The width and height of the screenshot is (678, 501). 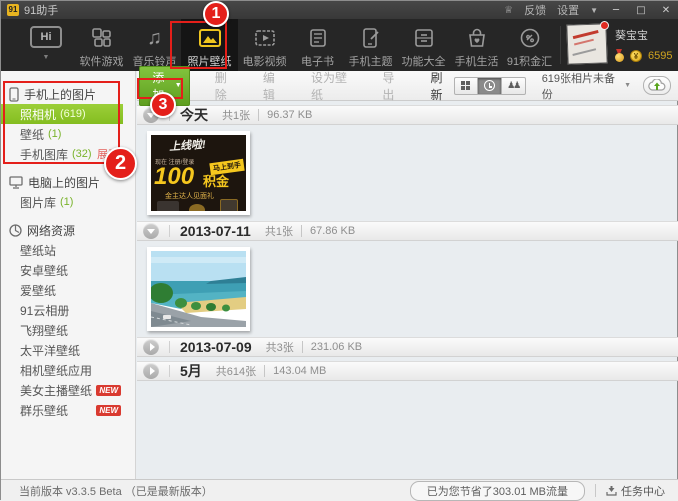 What do you see at coordinates (619, 45) in the screenshot?
I see `user-box: 葵宝宝 ¥ 6595` at bounding box center [619, 45].